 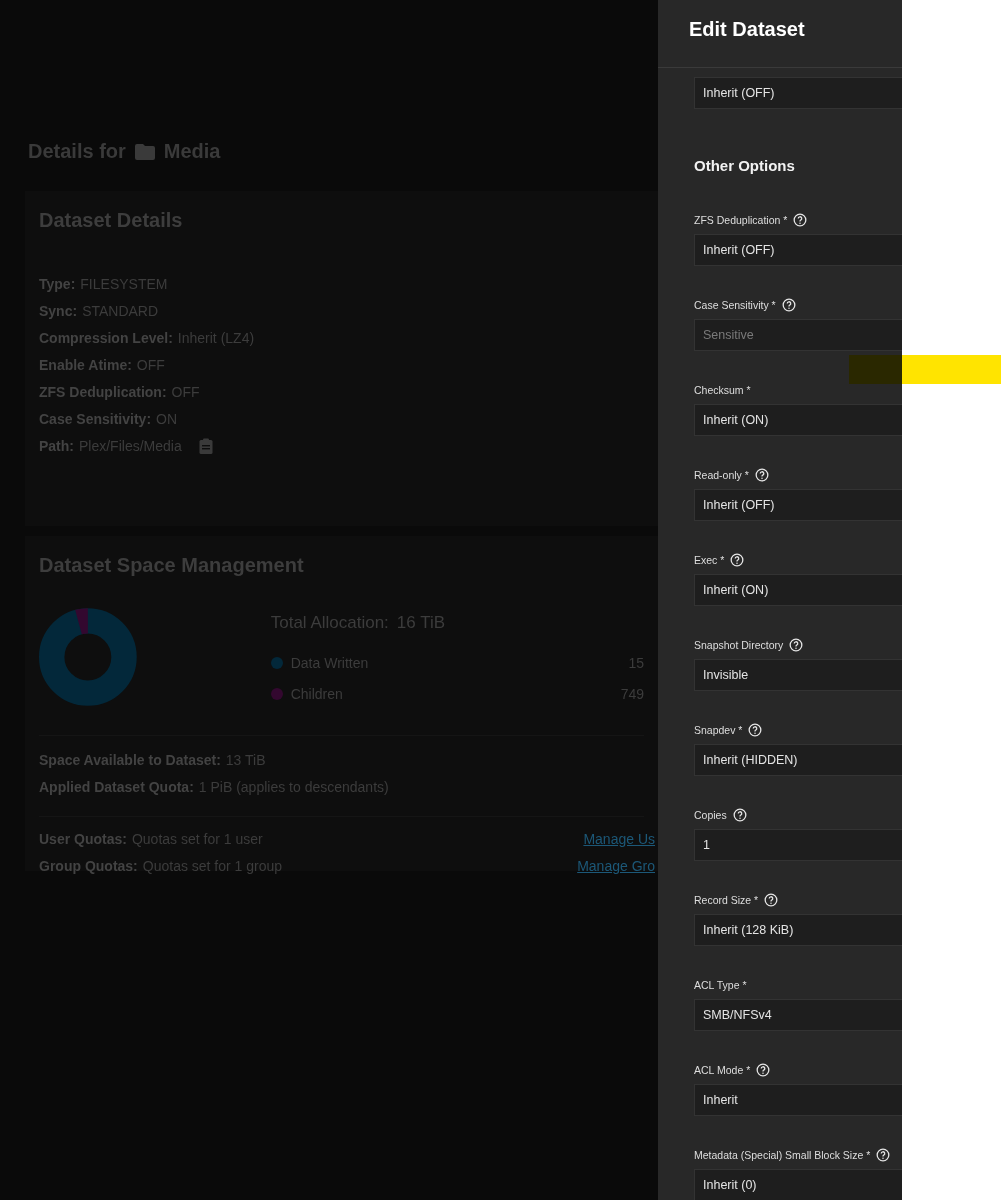 What do you see at coordinates (782, 1155) in the screenshot?
I see `field-label: Metadata (Special) Small Block Size *` at bounding box center [782, 1155].